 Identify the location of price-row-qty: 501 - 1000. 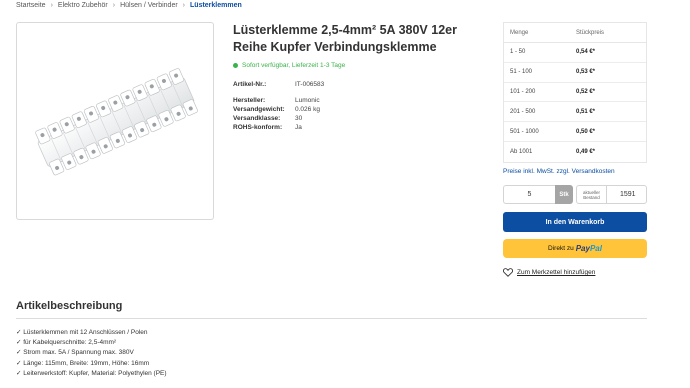
(524, 131).